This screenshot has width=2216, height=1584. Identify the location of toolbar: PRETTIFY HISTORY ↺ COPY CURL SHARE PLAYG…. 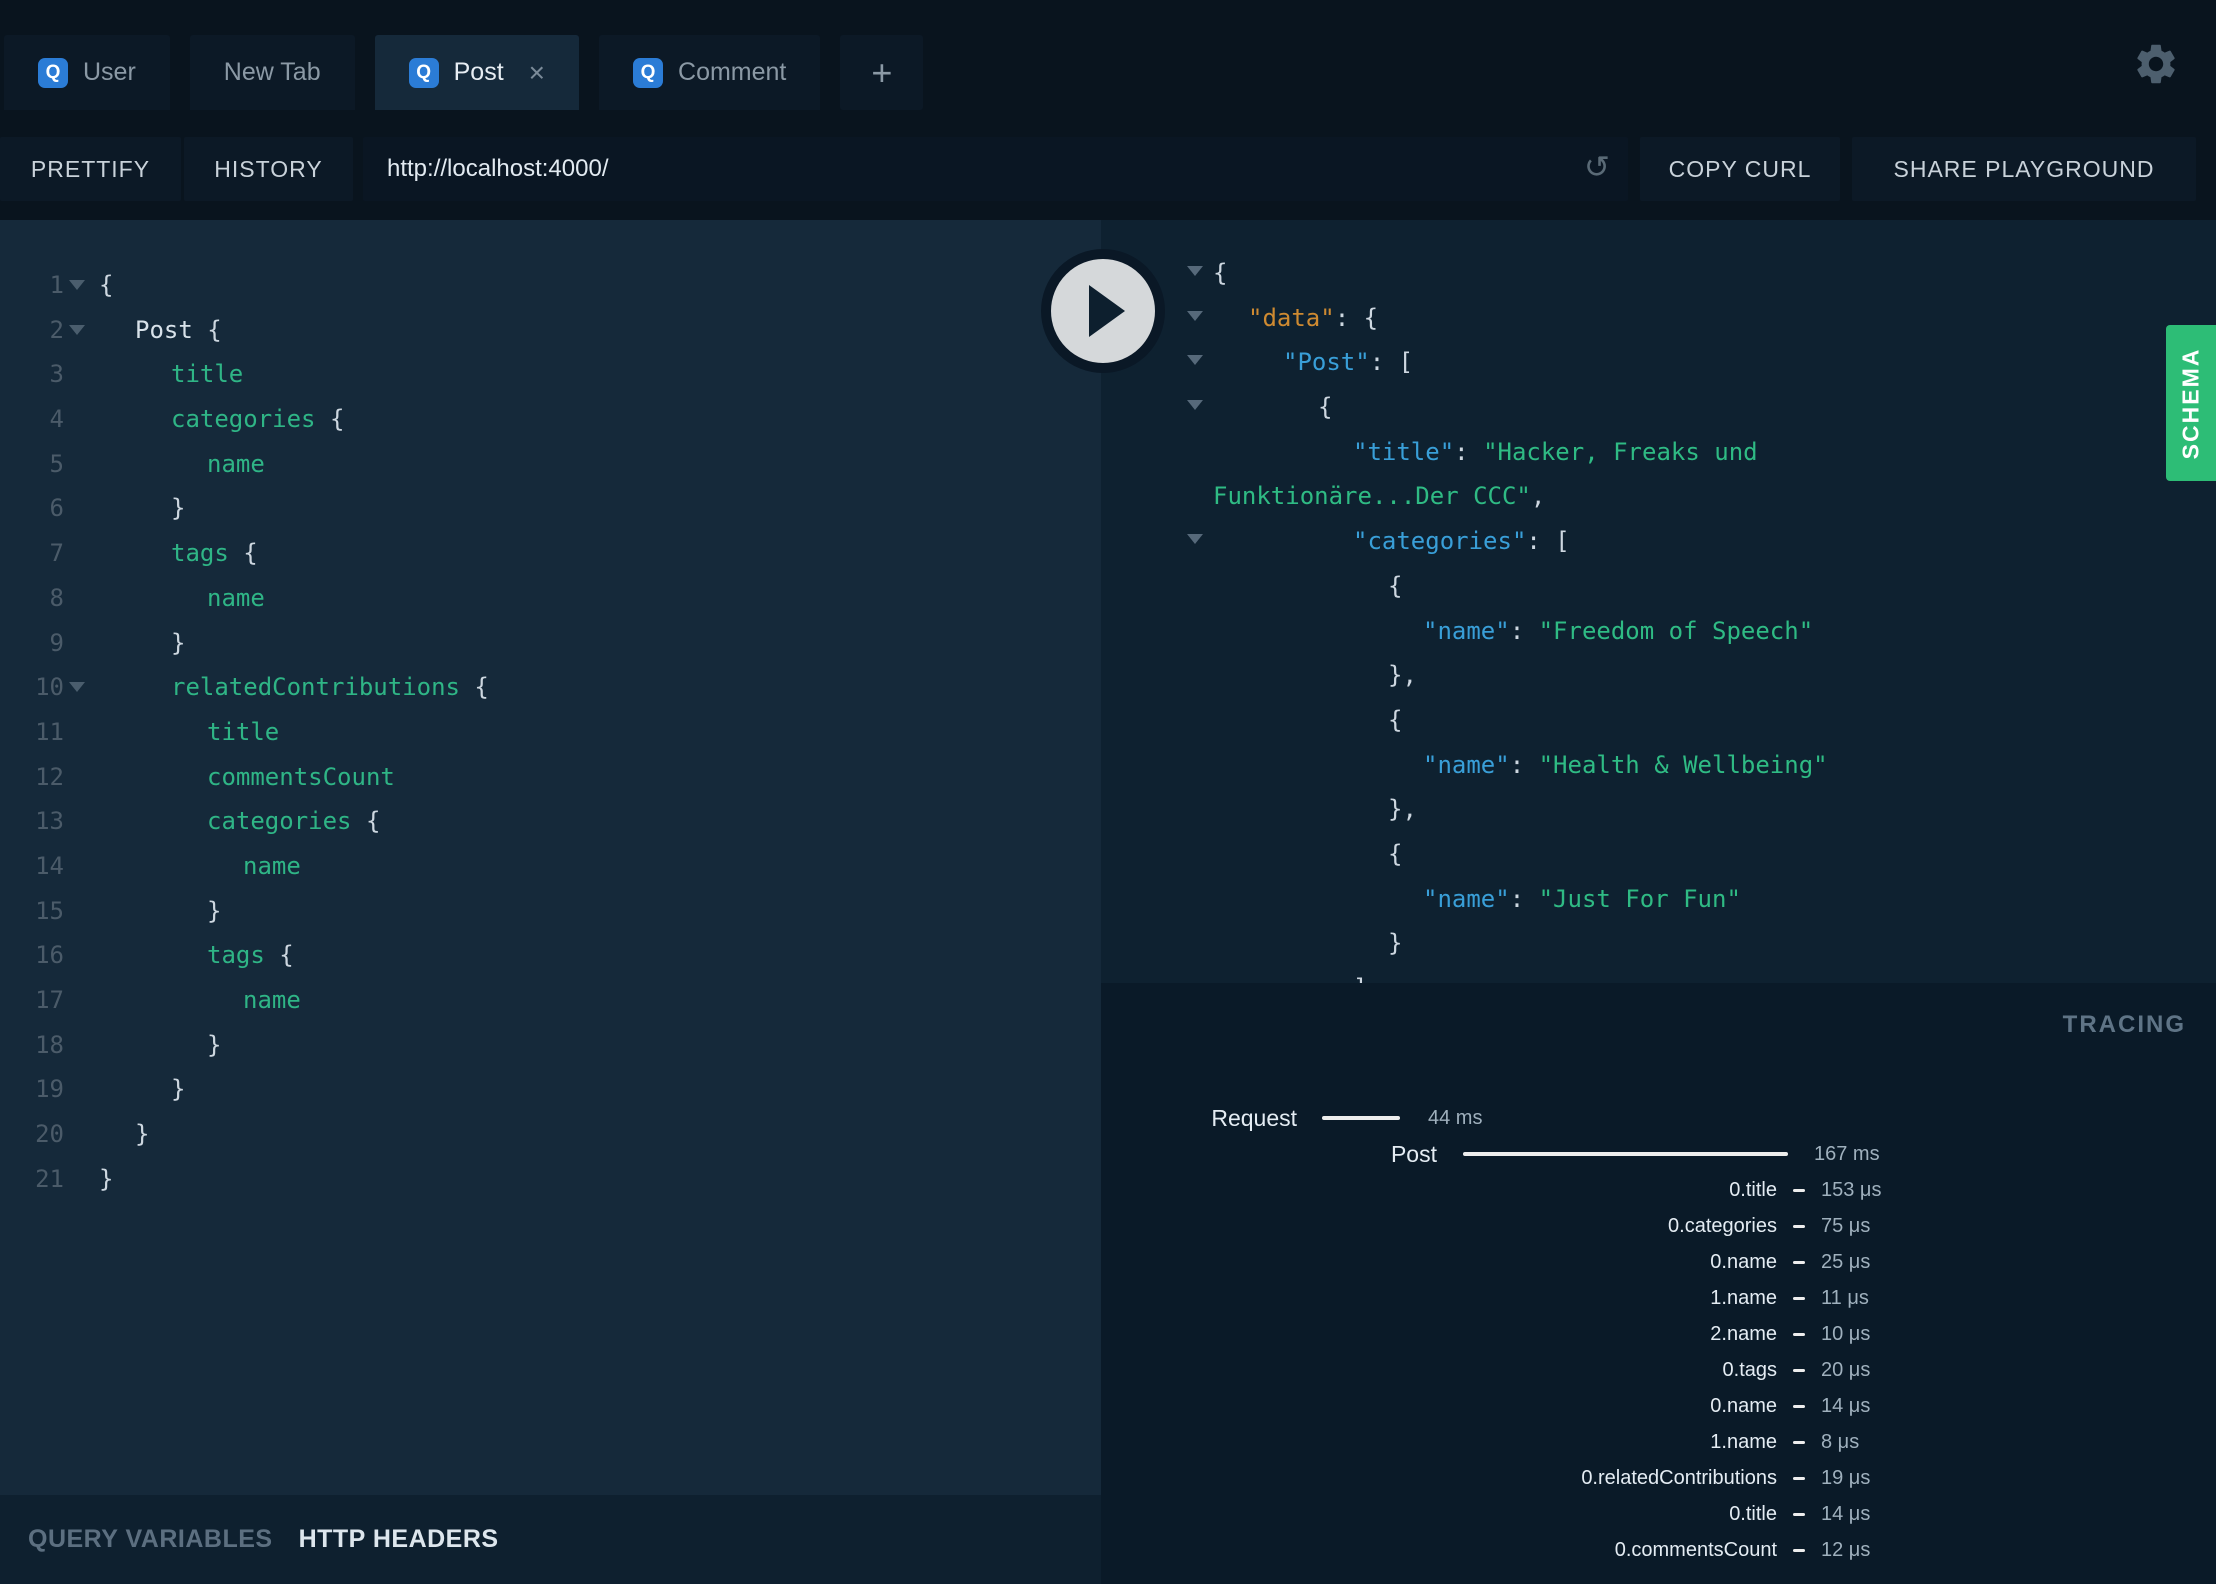
(1098, 169).